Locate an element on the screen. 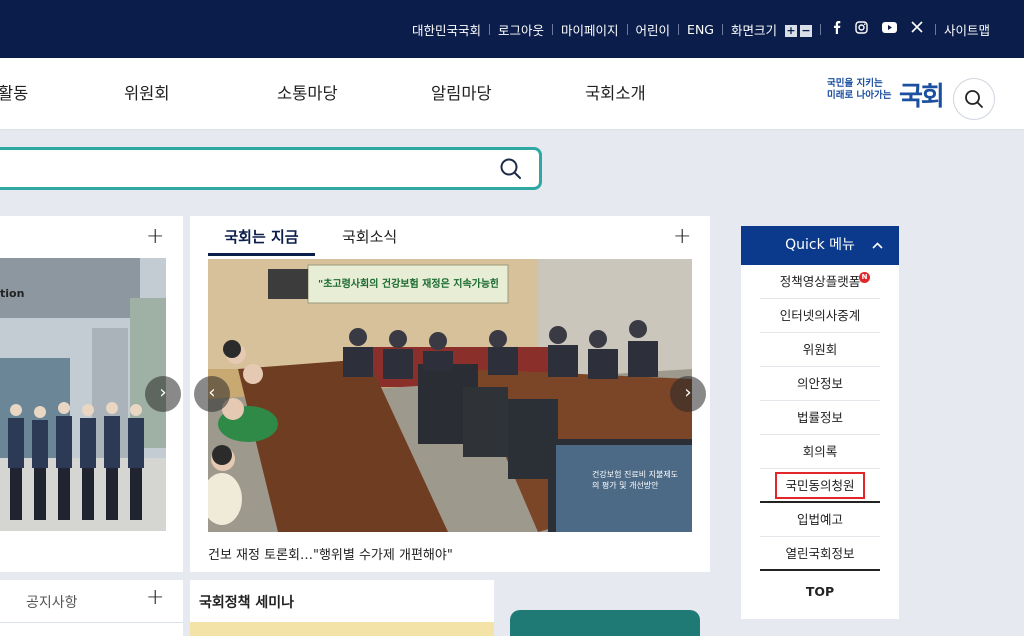 The image size is (1024, 636). left-photo-illustration is located at coordinates (83, 394).